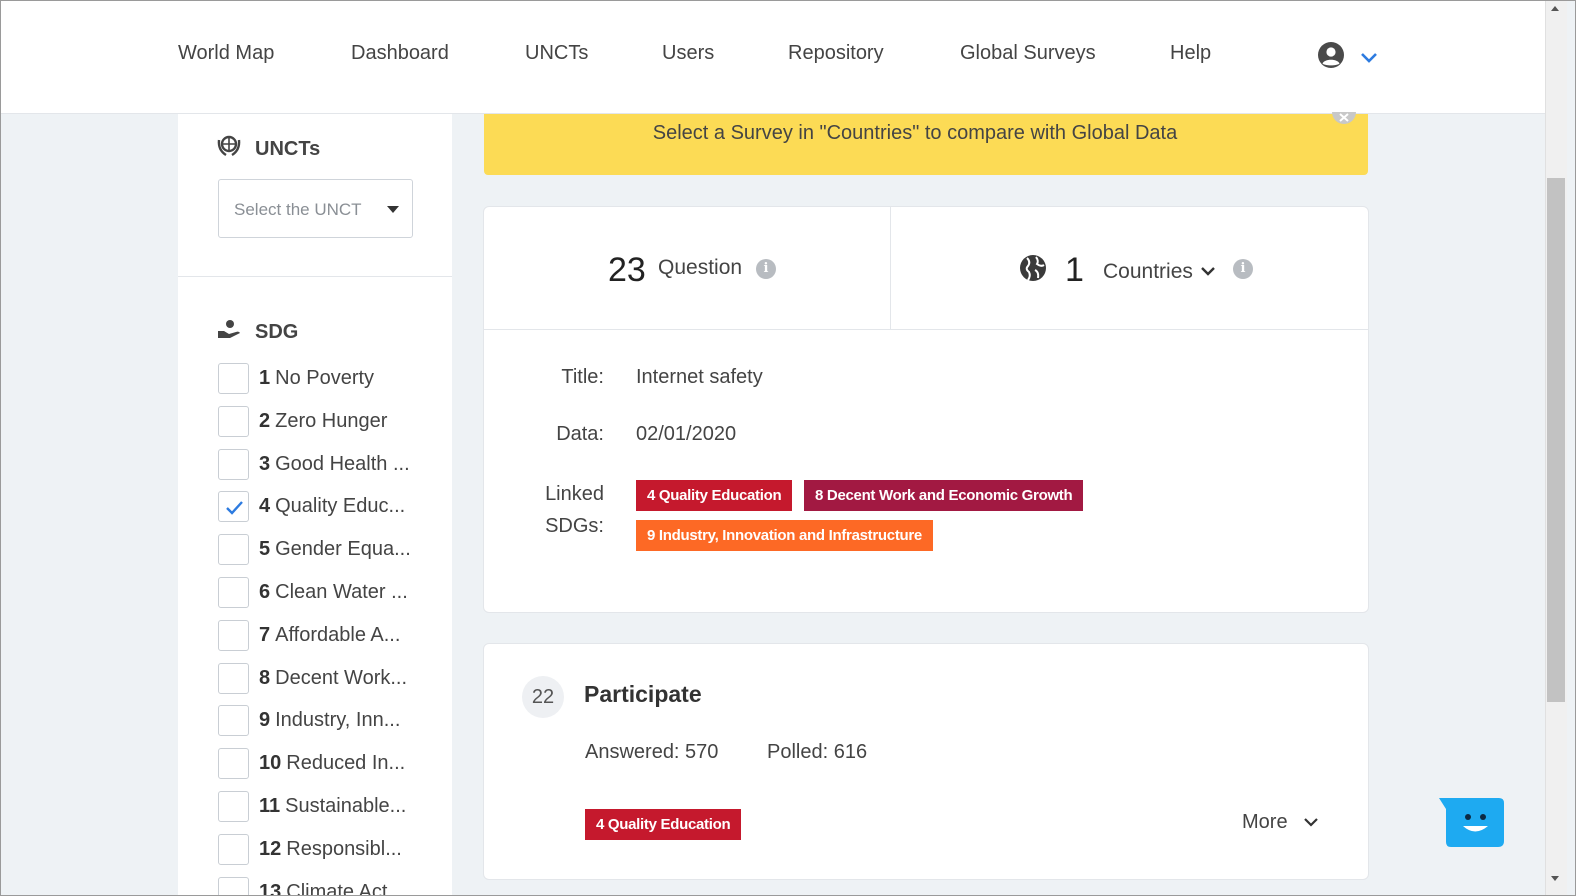 The height and width of the screenshot is (896, 1576). I want to click on scroll-down-arrow, so click(1555, 878).